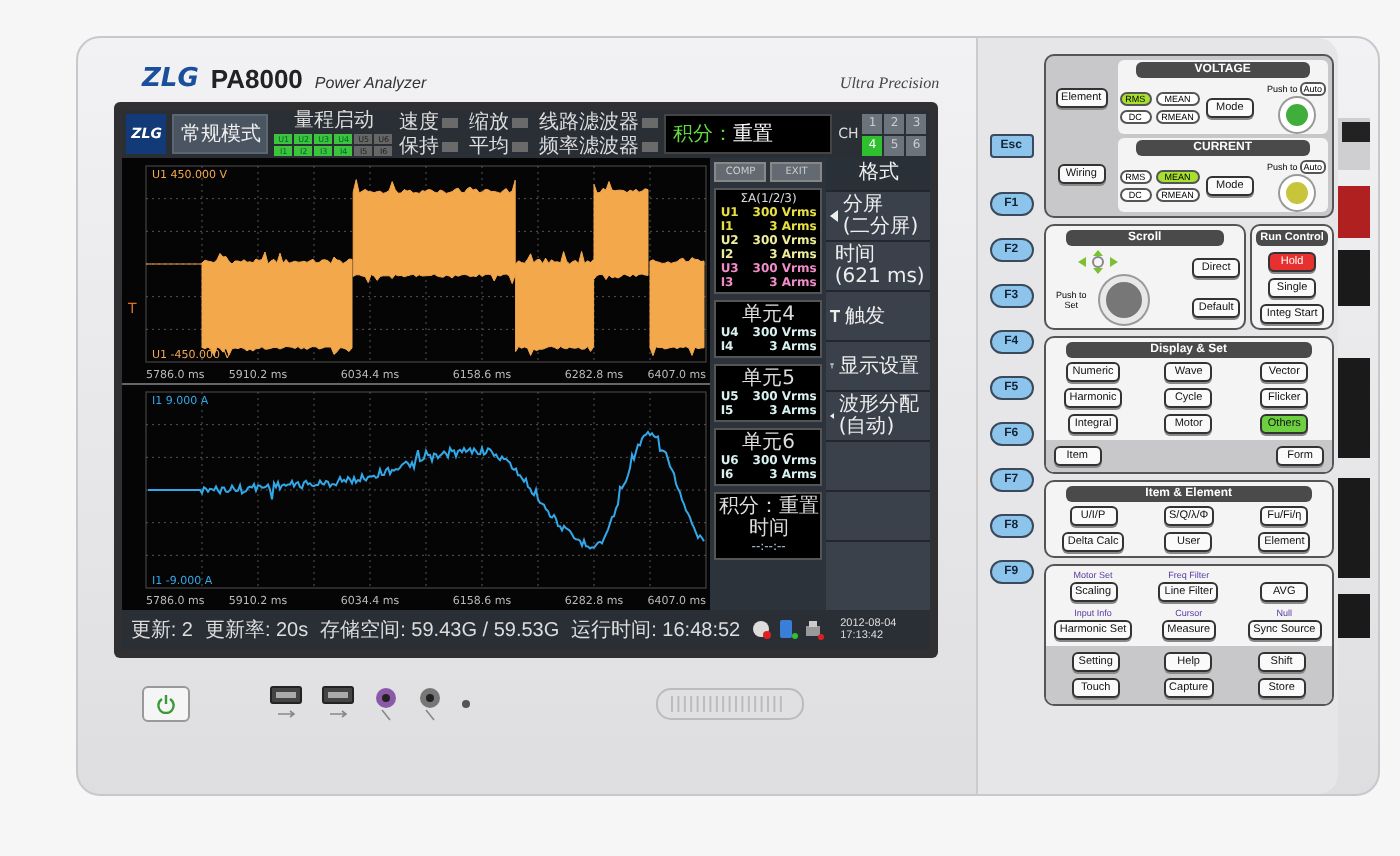  Describe the element at coordinates (768, 529) in the screenshot. I see `time-label: 时间` at that location.